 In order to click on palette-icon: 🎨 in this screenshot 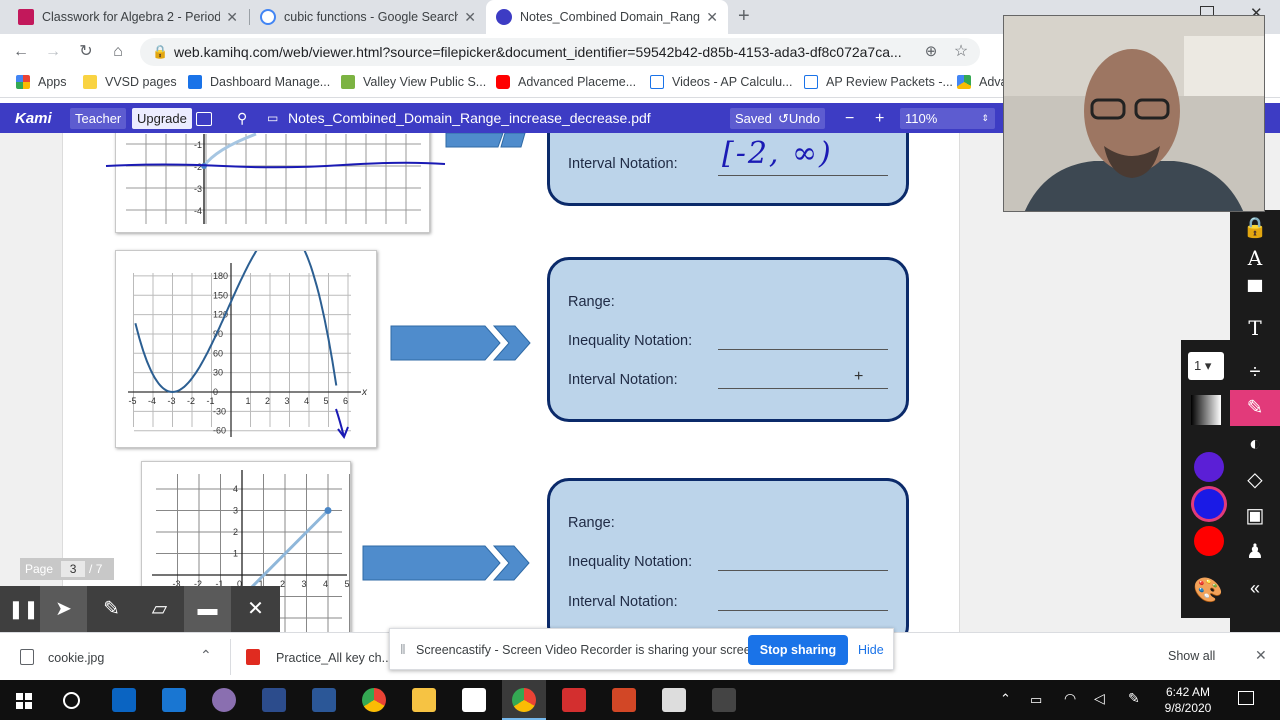, I will do `click(1208, 590)`.